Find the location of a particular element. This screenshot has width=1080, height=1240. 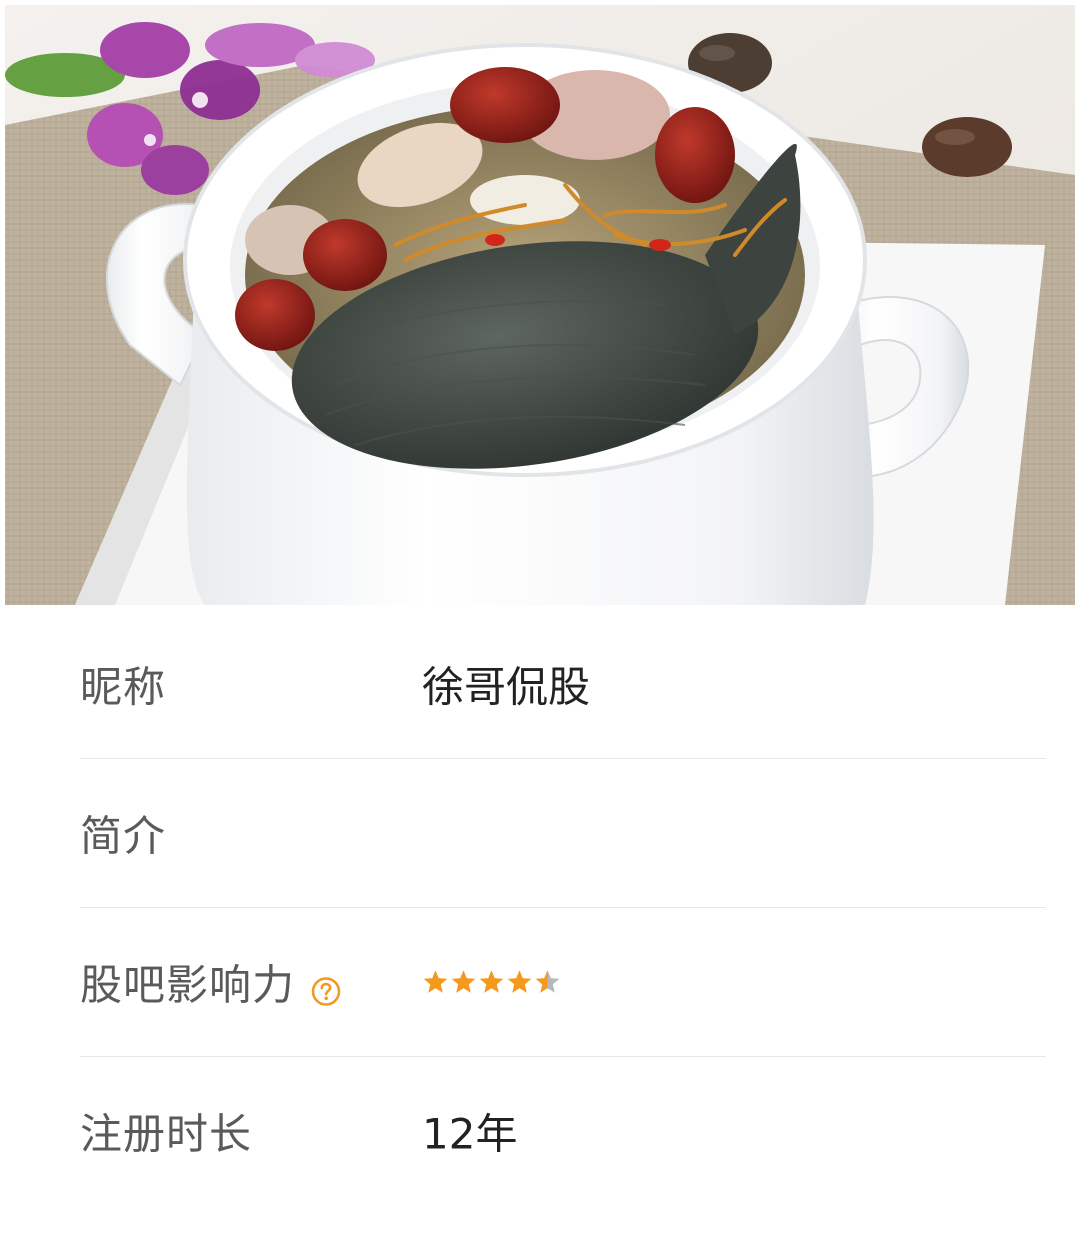

influence-rating is located at coordinates (491, 982).